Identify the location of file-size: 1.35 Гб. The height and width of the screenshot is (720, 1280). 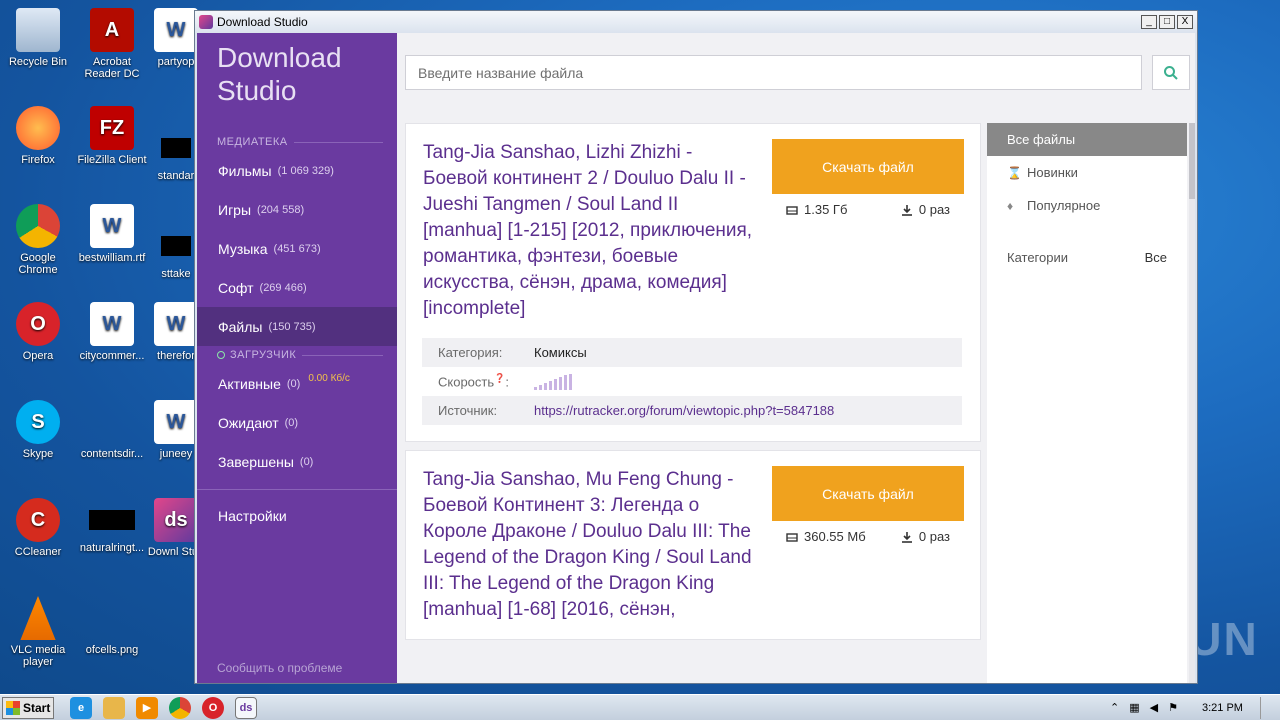
(816, 209).